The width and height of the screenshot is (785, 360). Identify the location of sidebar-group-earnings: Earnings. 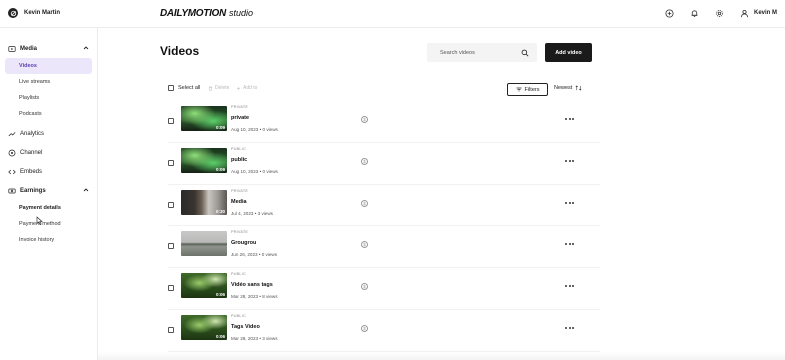
(48, 190).